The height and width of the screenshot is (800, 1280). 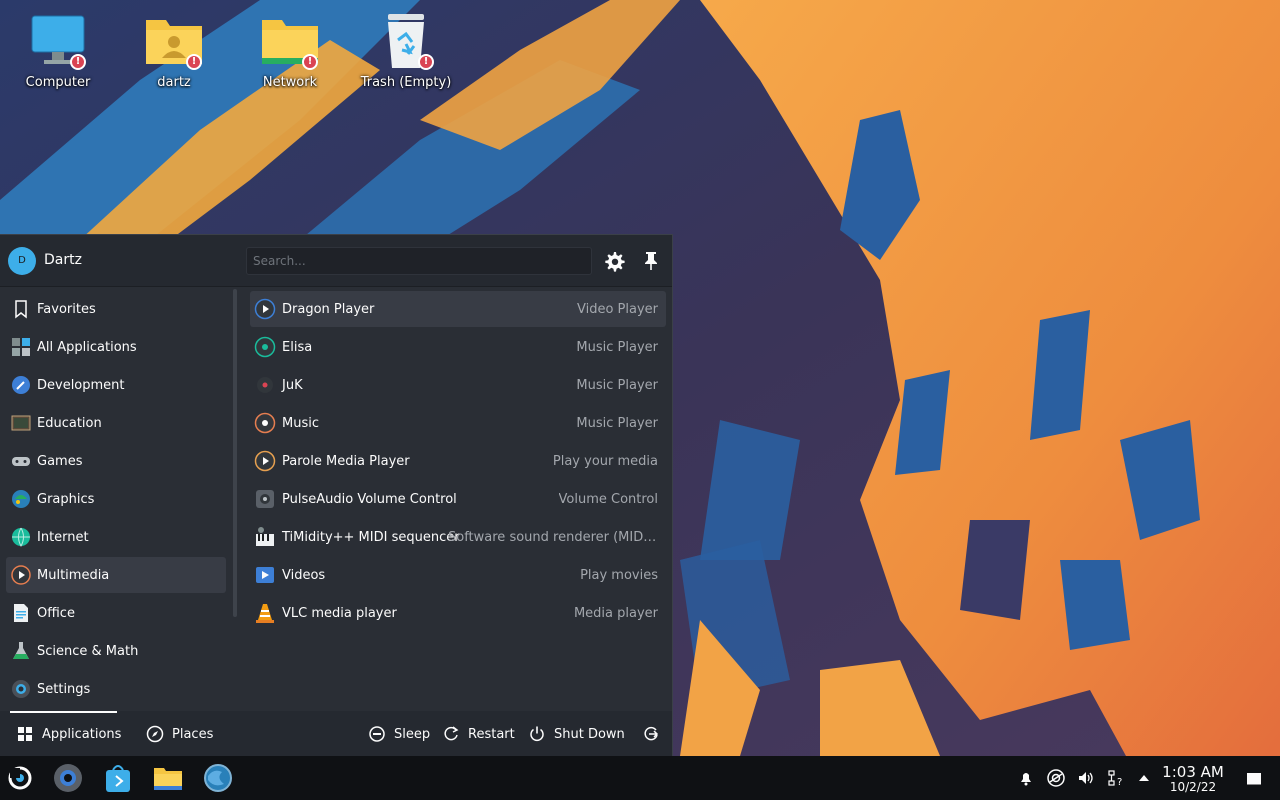 I want to click on web-browser-launcher, so click(x=218, y=778).